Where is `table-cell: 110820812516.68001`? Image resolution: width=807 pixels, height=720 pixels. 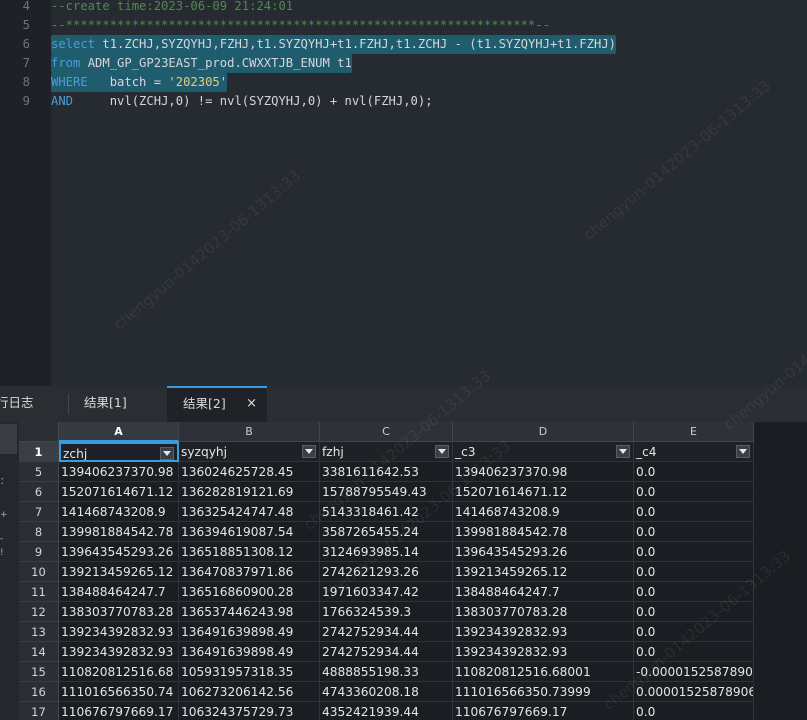 table-cell: 110820812516.68001 is located at coordinates (543, 672).